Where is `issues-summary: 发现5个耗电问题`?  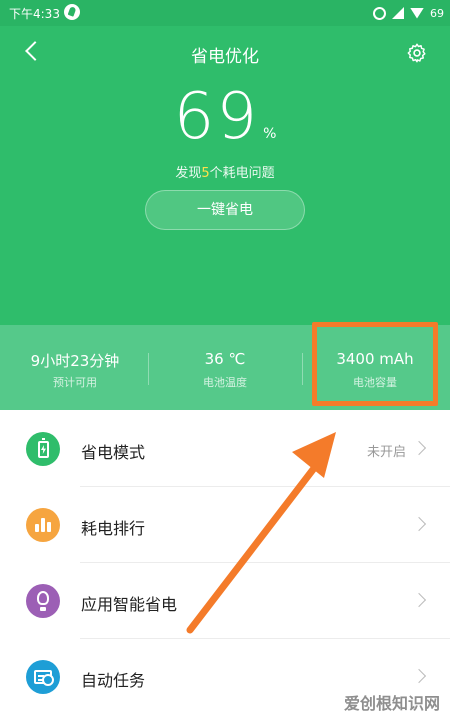
issues-summary: 发现5个耗电问题 is located at coordinates (225, 171).